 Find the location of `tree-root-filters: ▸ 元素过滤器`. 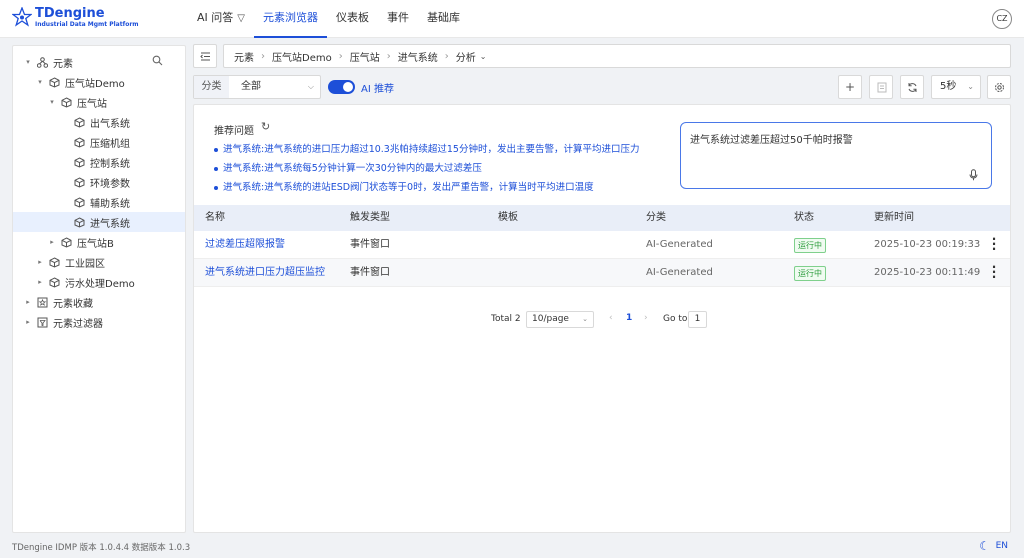

tree-root-filters: ▸ 元素过滤器 is located at coordinates (99, 322).